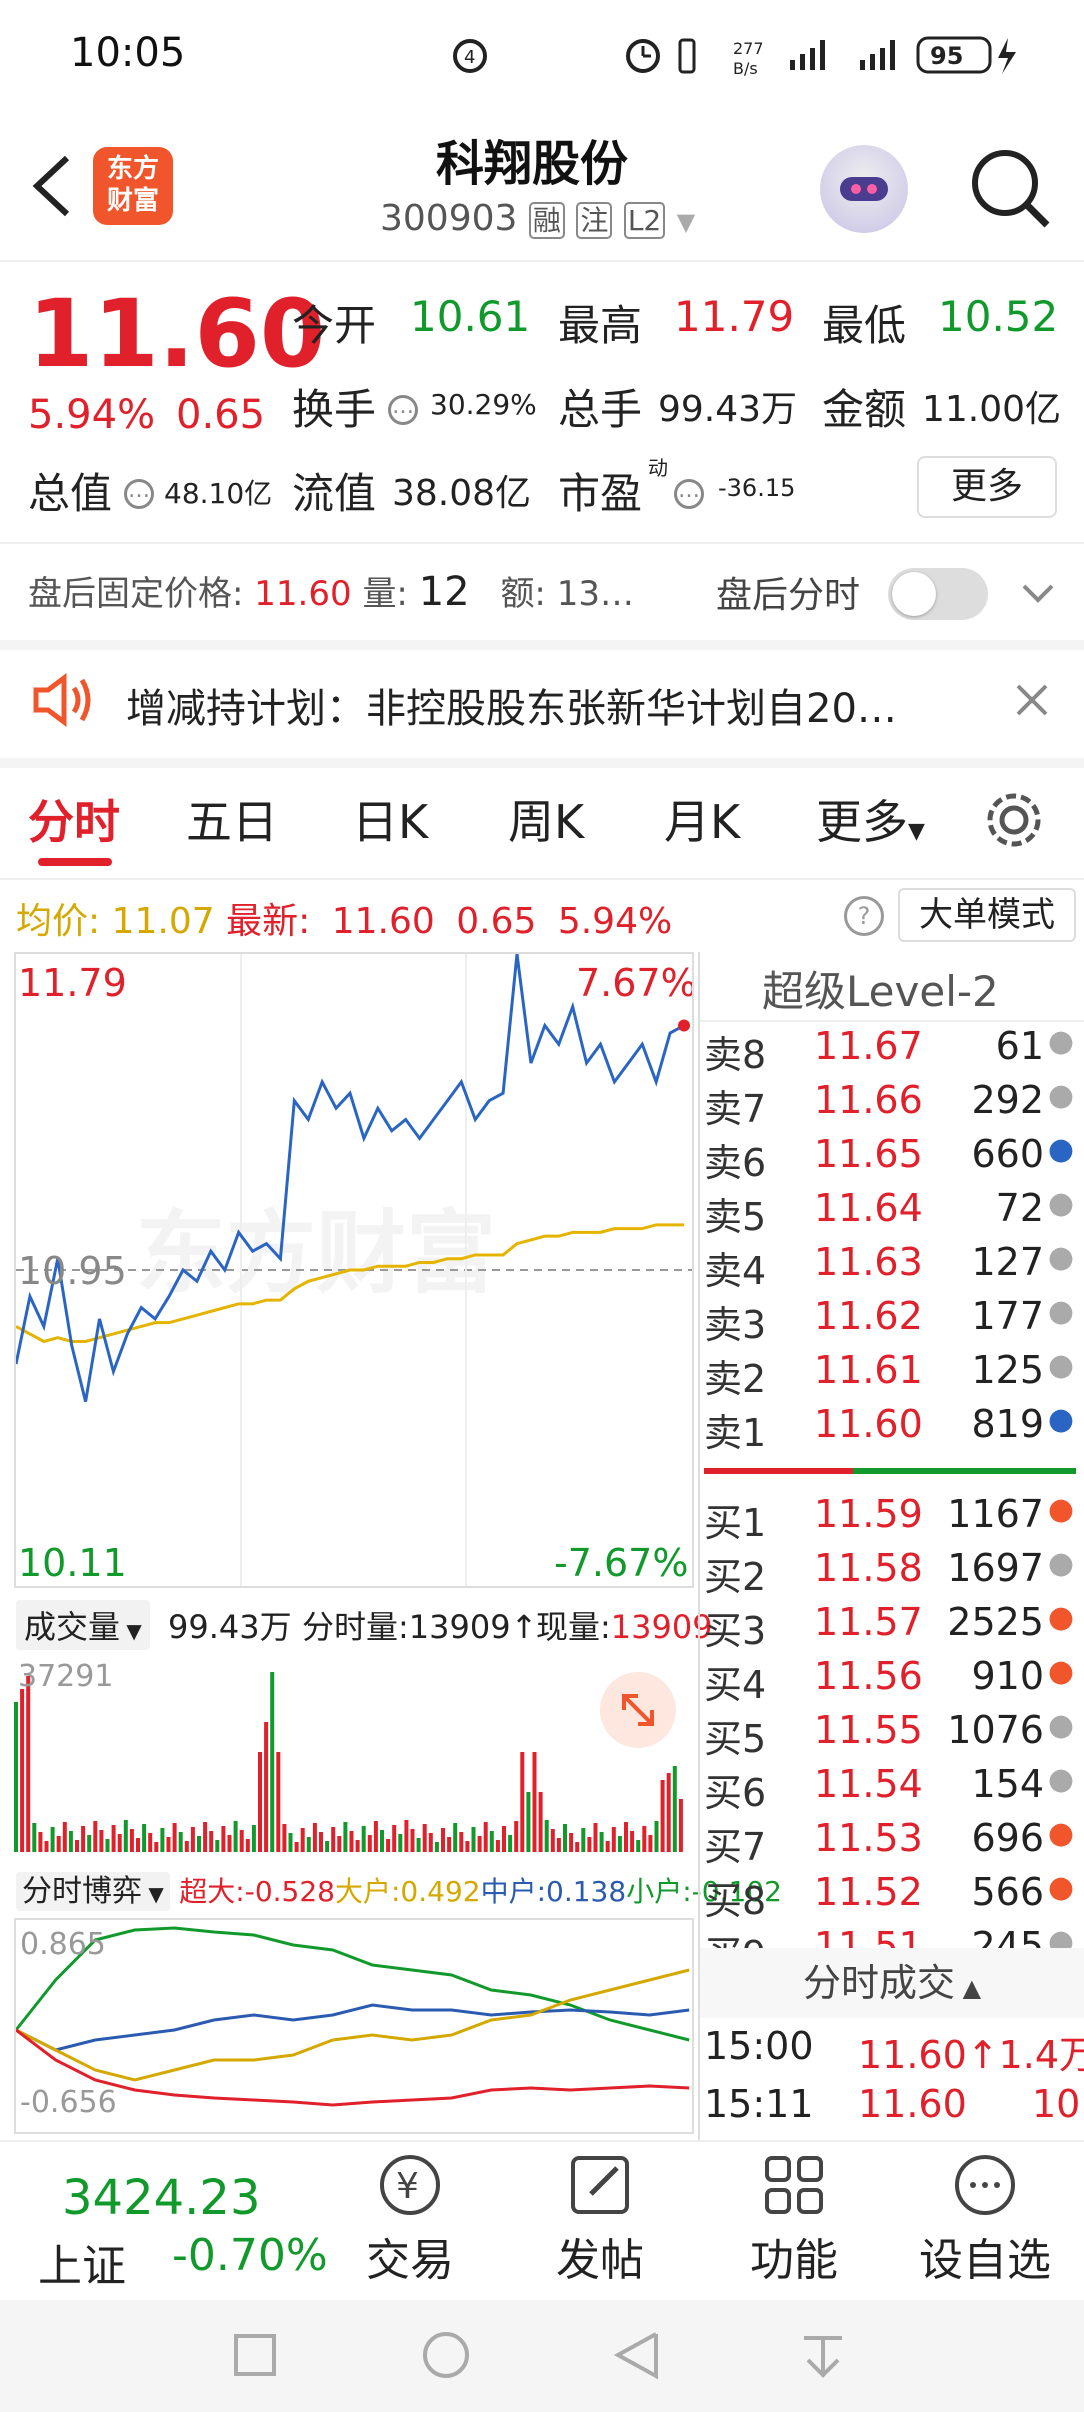 The height and width of the screenshot is (2412, 1084). Describe the element at coordinates (892, 1842) in the screenshot. I see `bid-row: 买7 11.53 696 ●` at that location.